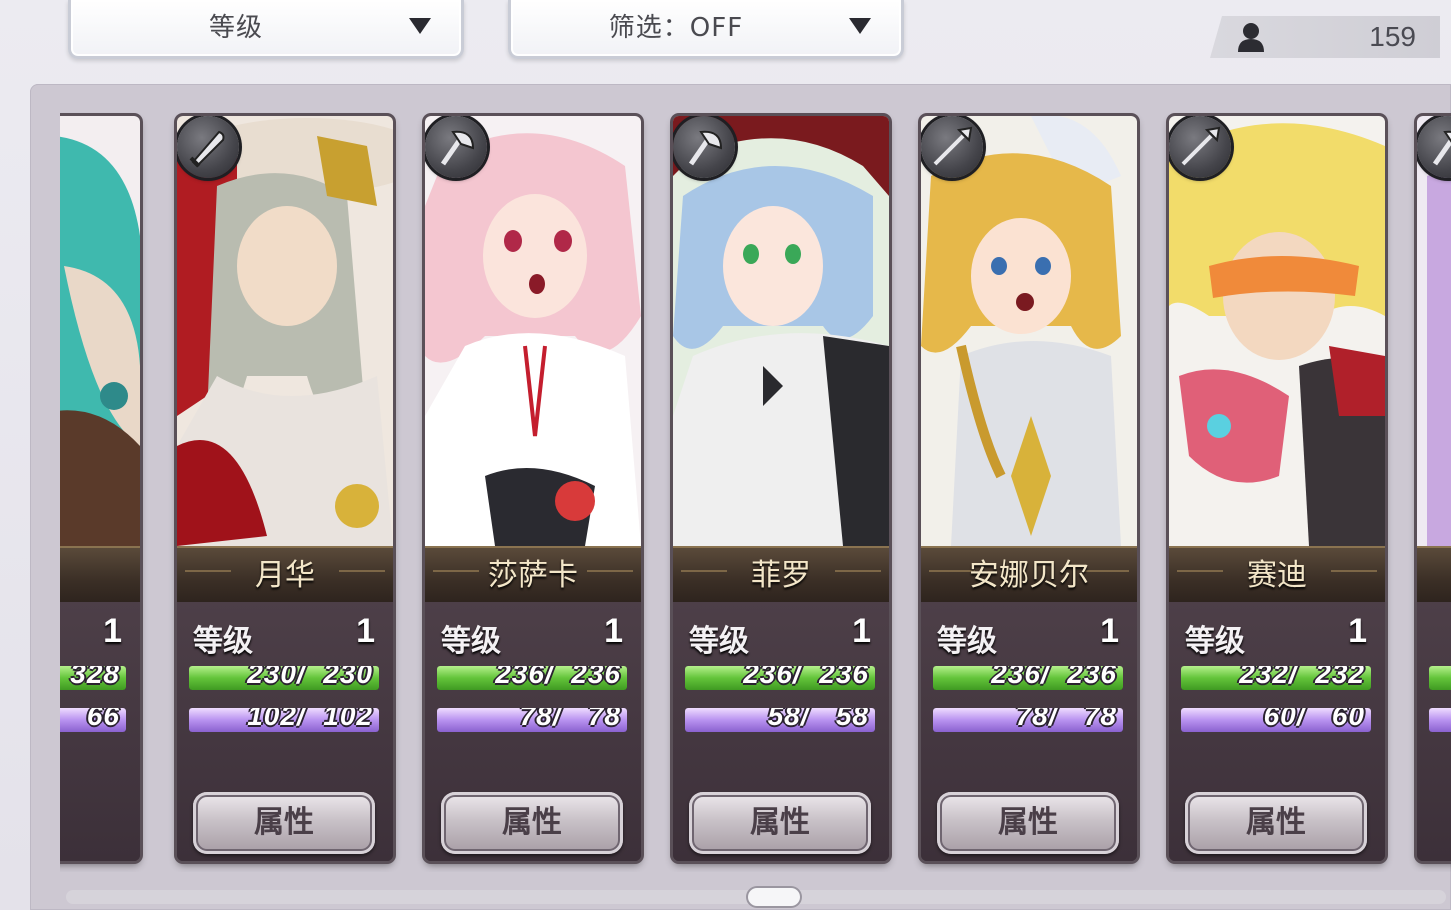 This screenshot has height=910, width=1451. What do you see at coordinates (1392, 36) in the screenshot?
I see `unit-count: 159` at bounding box center [1392, 36].